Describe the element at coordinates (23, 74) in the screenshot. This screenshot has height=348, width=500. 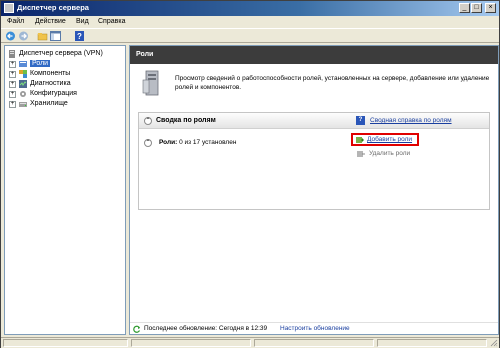
I see `features-icon` at that location.